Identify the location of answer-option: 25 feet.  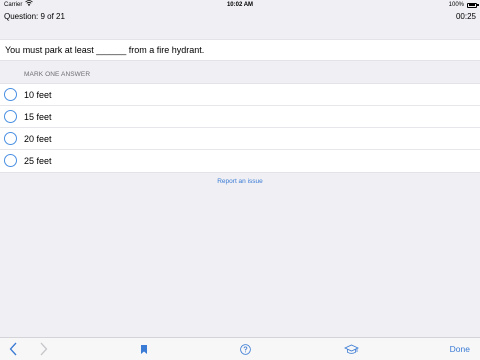
(240, 161).